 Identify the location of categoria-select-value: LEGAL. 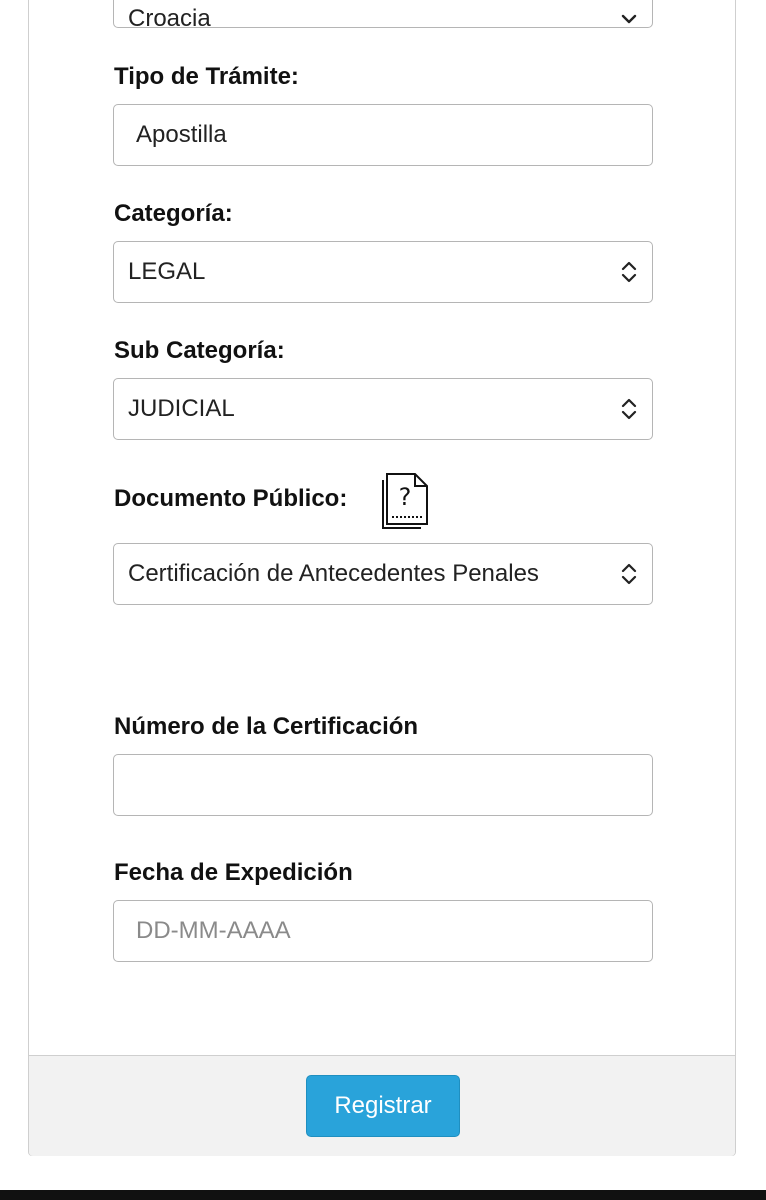
(167, 271).